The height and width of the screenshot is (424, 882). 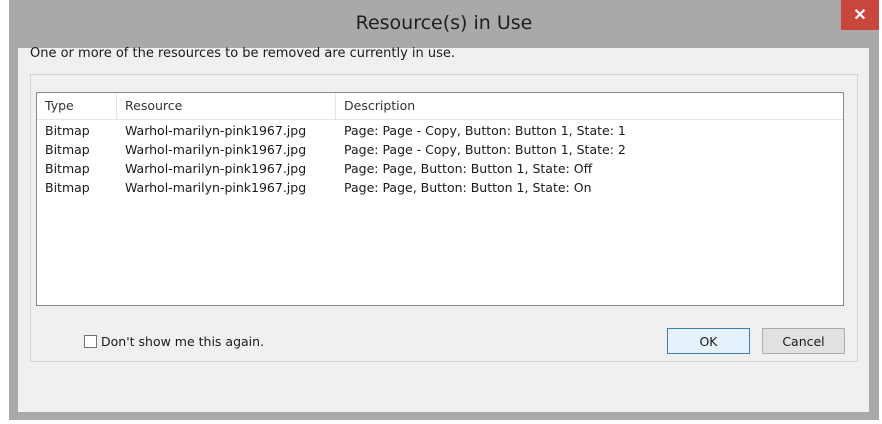 I want to click on cell-description: Page: Page, Button: Button 1, State: On, so click(x=468, y=187).